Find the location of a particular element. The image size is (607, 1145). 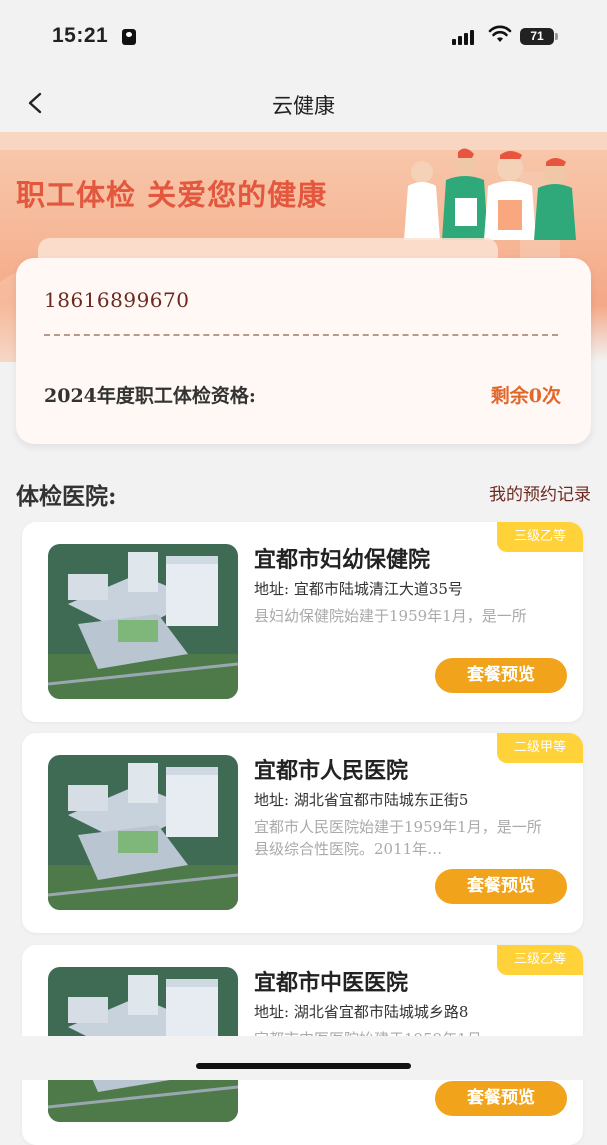

hospital-name: 宜都市妇幼保健院 is located at coordinates (342, 560).